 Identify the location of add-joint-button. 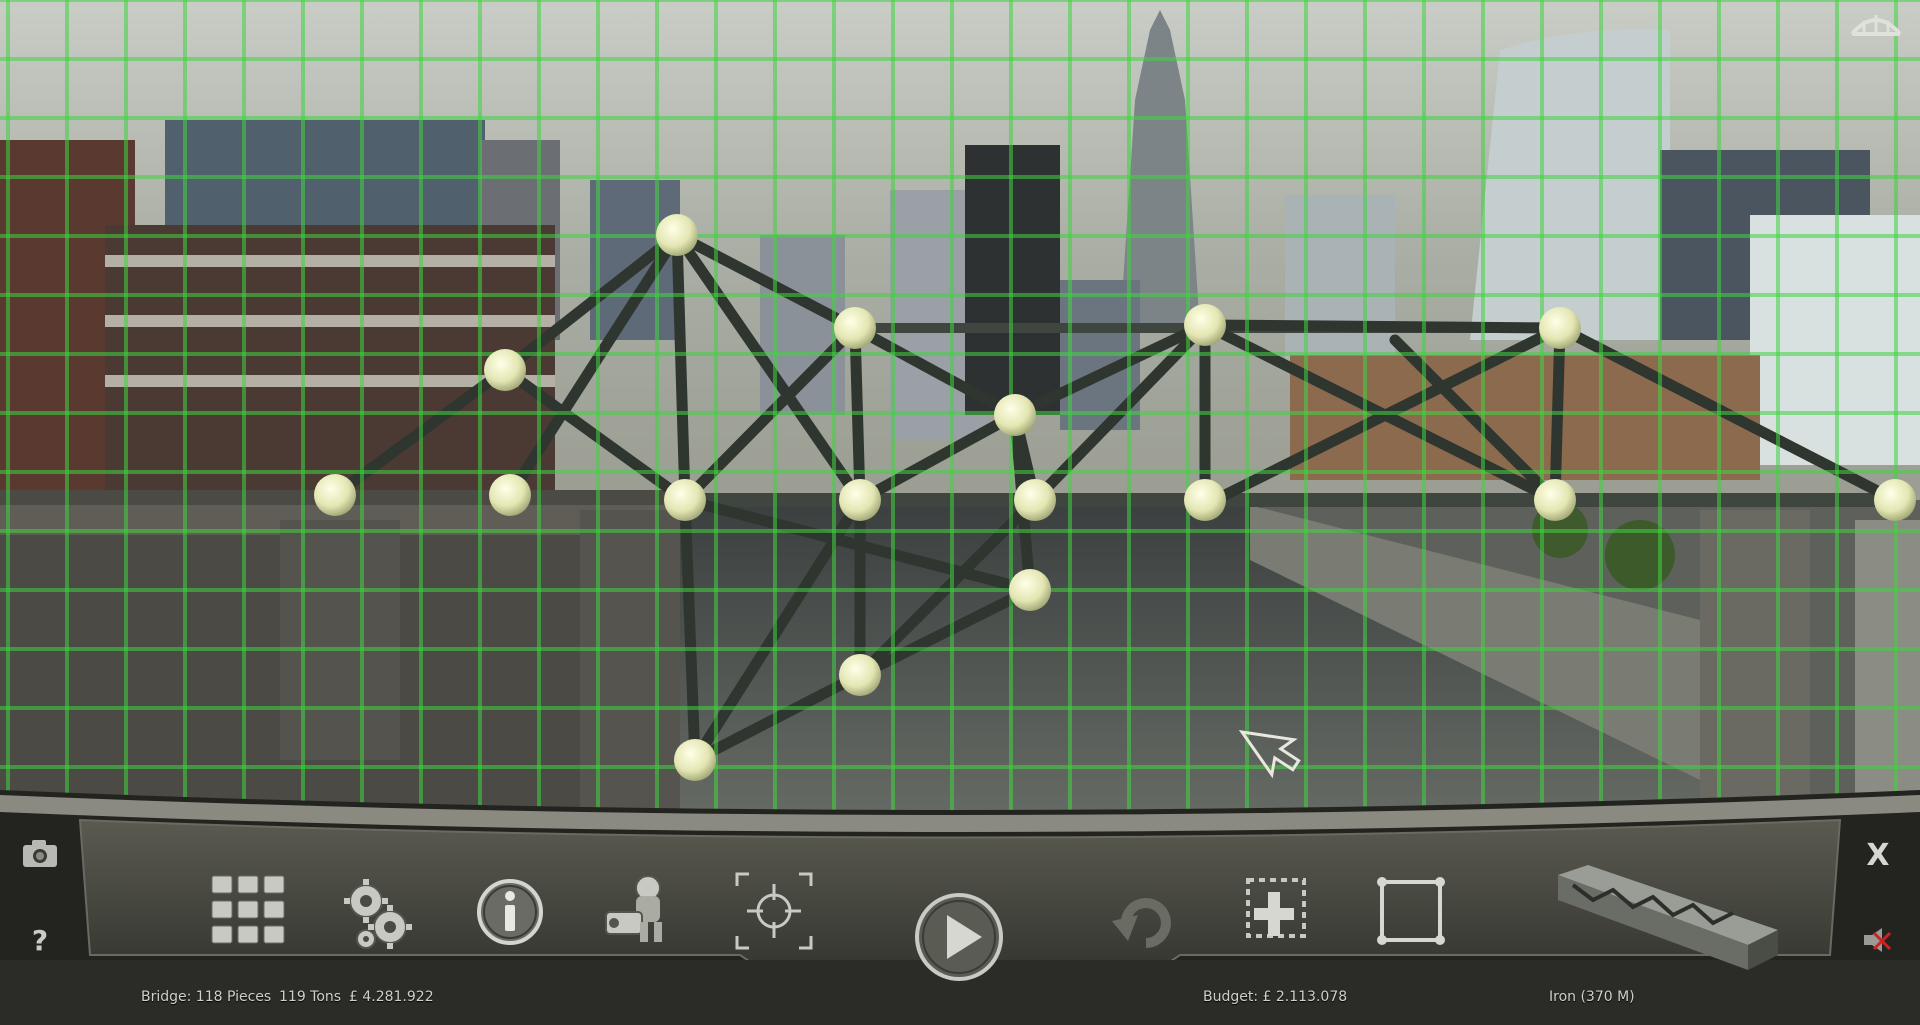
(1280, 912).